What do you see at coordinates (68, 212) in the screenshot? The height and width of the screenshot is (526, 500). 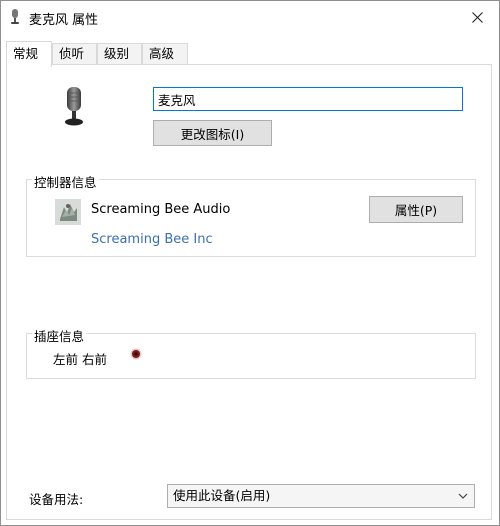 I see `audio-driver-icon` at bounding box center [68, 212].